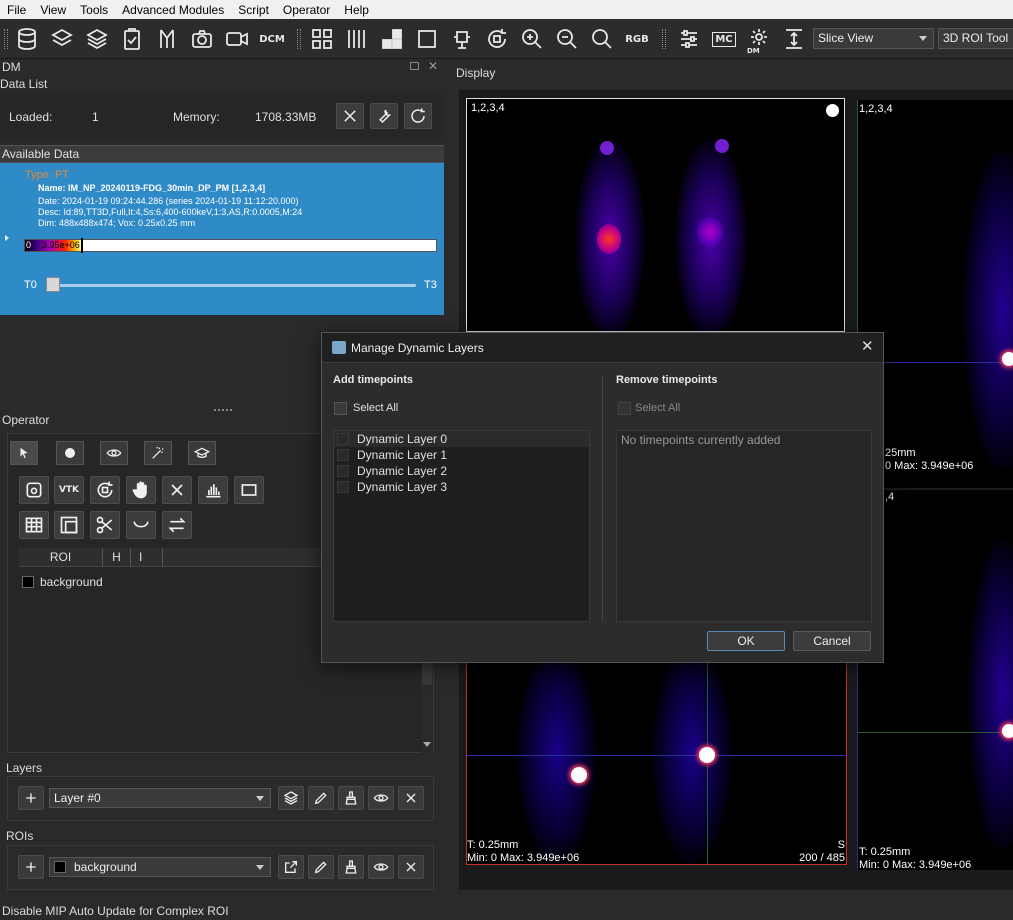  I want to click on dialog-titlebar: Manage Dynamic Layers ✕, so click(602, 348).